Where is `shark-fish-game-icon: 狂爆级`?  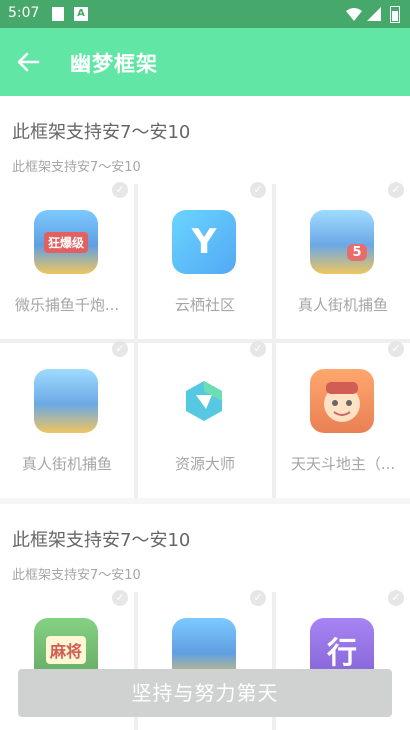
shark-fish-game-icon: 狂爆级 is located at coordinates (66, 242).